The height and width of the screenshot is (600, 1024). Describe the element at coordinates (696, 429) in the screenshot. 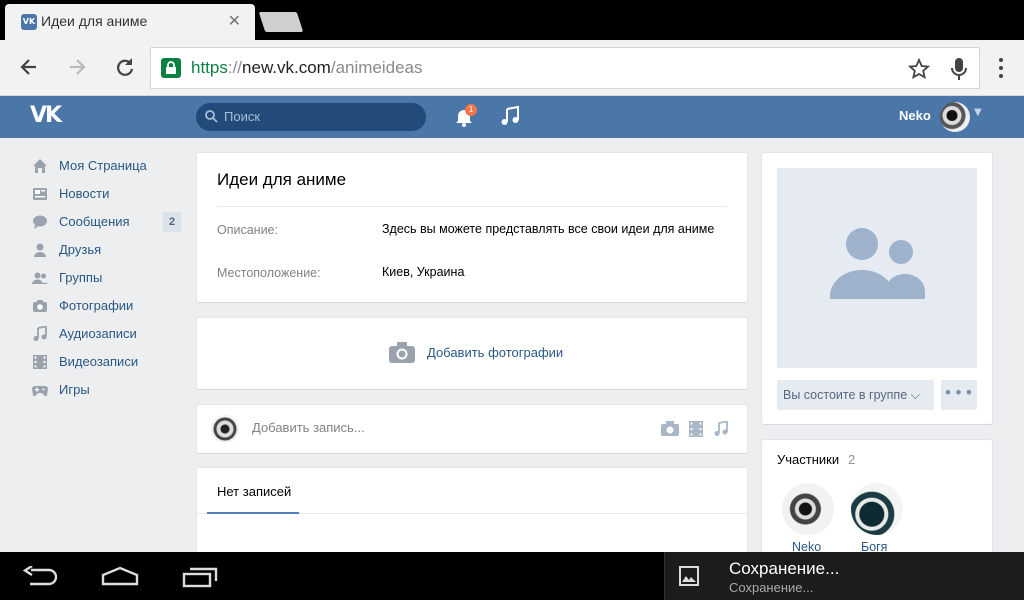

I see `video-icon` at that location.